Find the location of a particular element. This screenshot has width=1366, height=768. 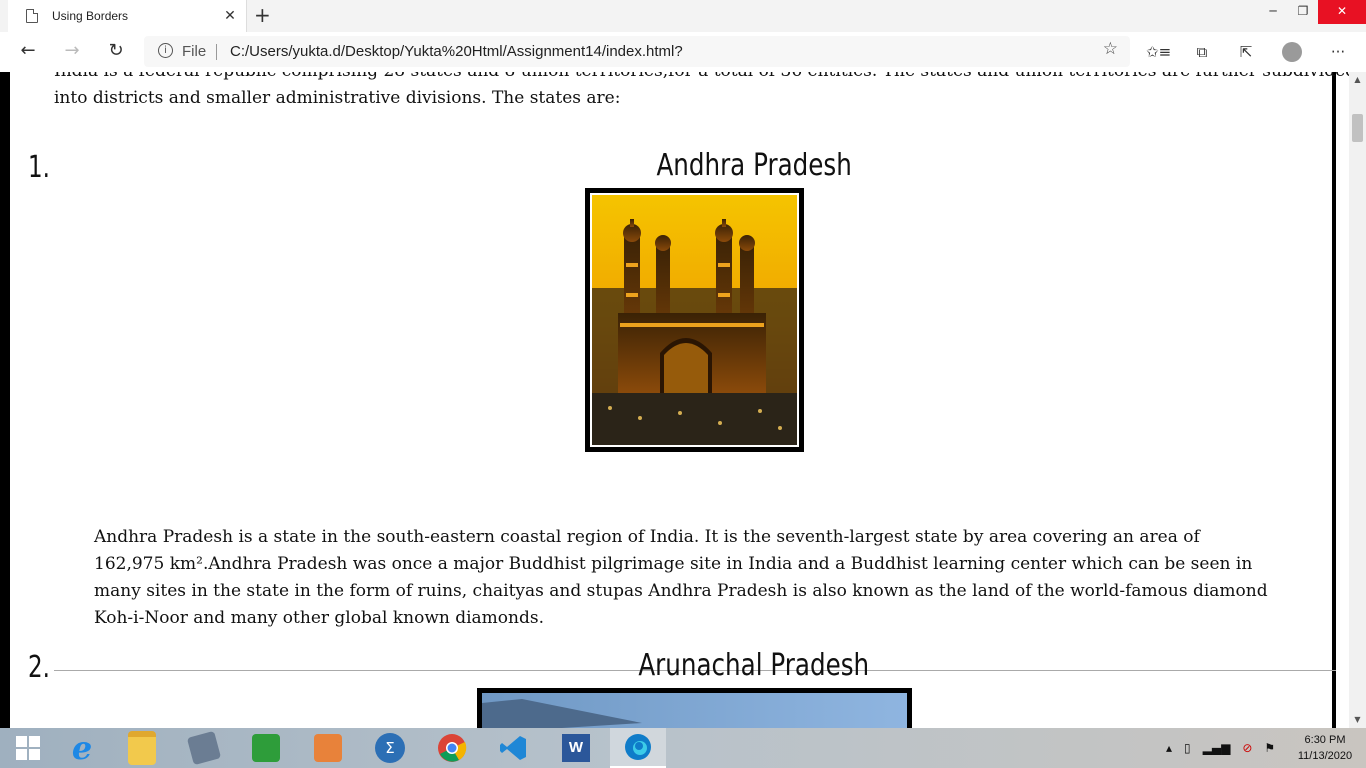

state-heading: Arunachal Pradesh is located at coordinates (754, 665).